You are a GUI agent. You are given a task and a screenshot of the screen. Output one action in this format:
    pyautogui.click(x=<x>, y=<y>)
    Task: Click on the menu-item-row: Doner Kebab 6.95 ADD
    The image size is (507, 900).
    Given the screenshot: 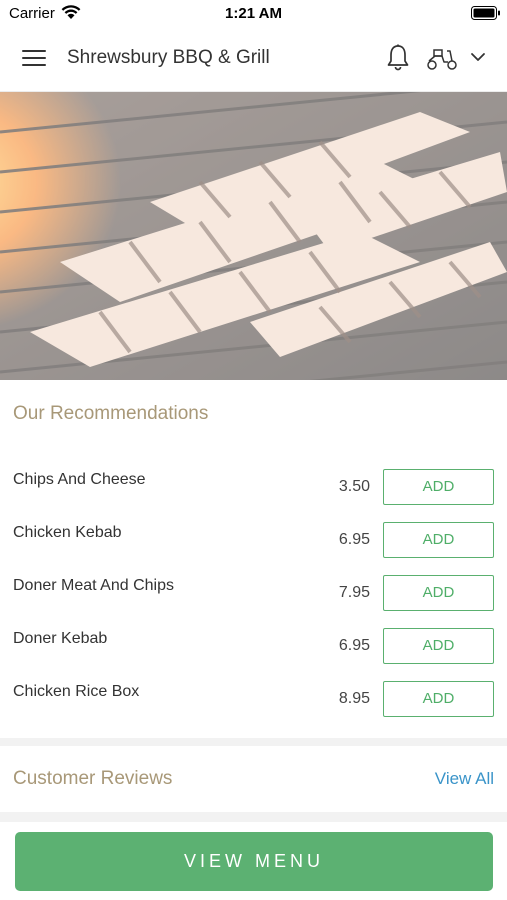 What is the action you would take?
    pyautogui.click(x=253, y=654)
    